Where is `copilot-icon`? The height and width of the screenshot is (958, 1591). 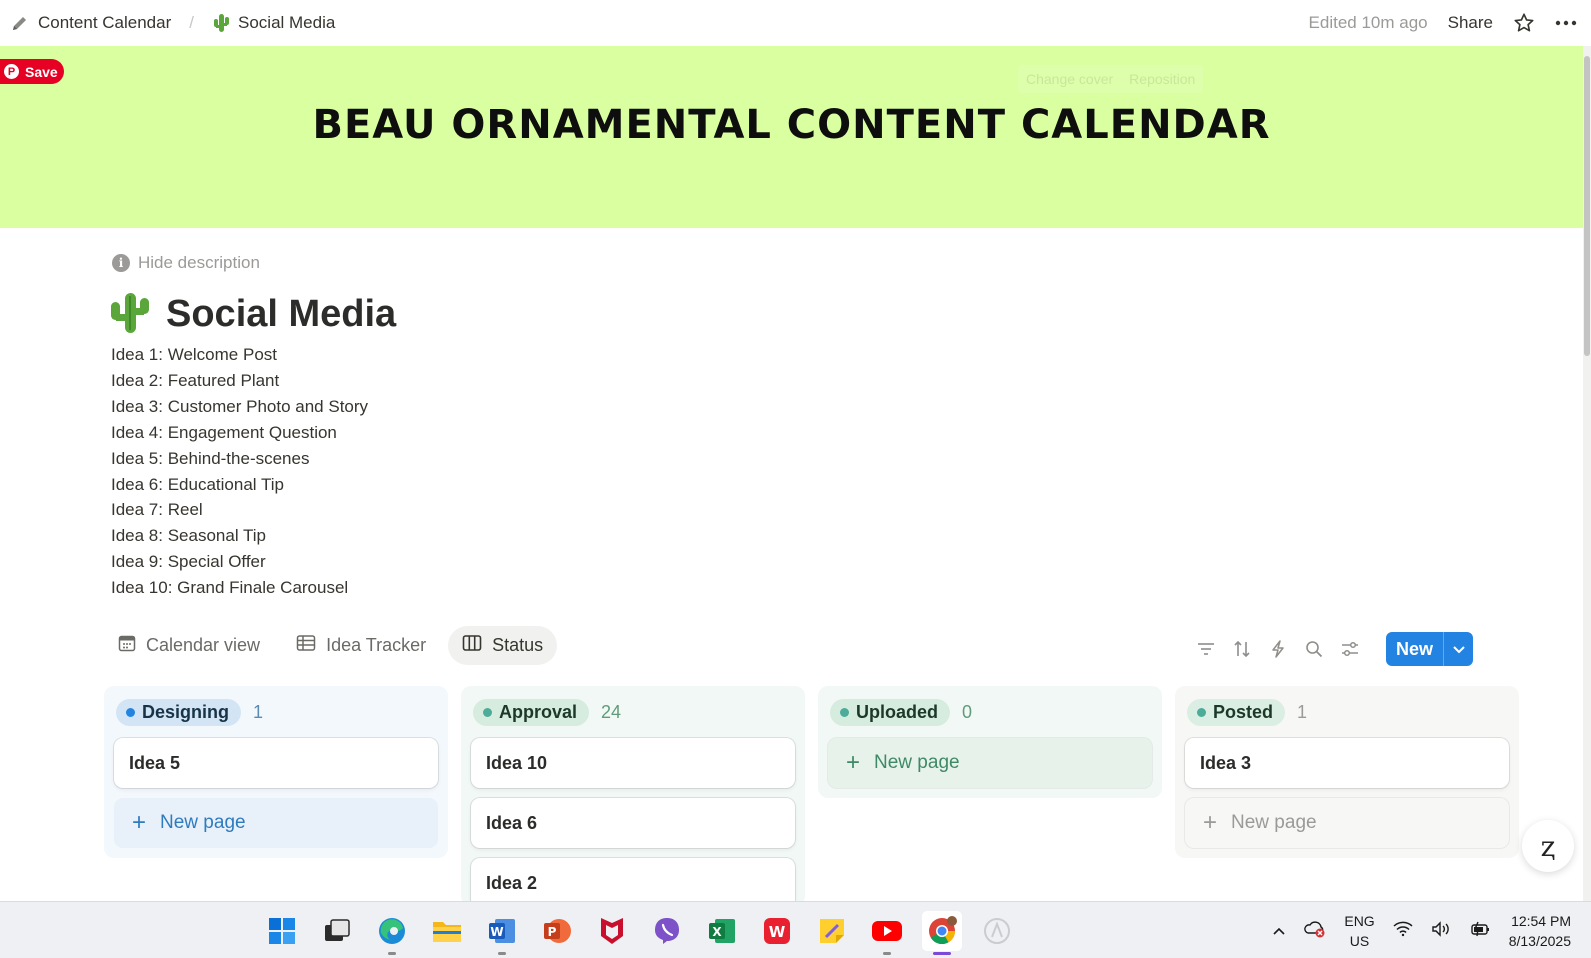 copilot-icon is located at coordinates (997, 931).